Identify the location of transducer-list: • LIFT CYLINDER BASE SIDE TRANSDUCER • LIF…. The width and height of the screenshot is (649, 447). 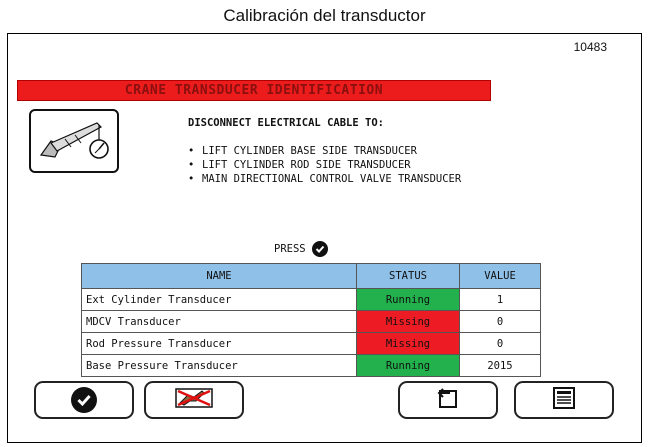
(324, 165).